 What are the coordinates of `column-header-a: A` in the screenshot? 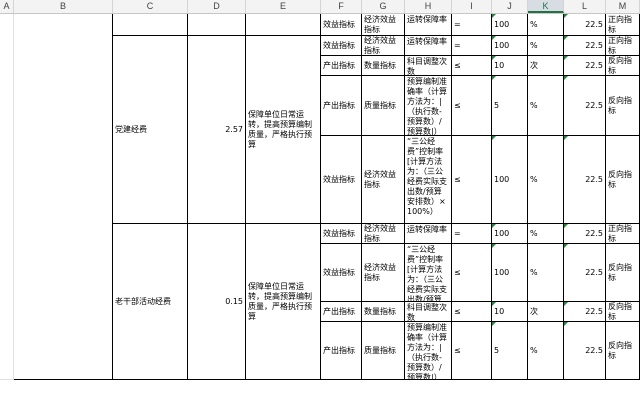 It's located at (7, 6).